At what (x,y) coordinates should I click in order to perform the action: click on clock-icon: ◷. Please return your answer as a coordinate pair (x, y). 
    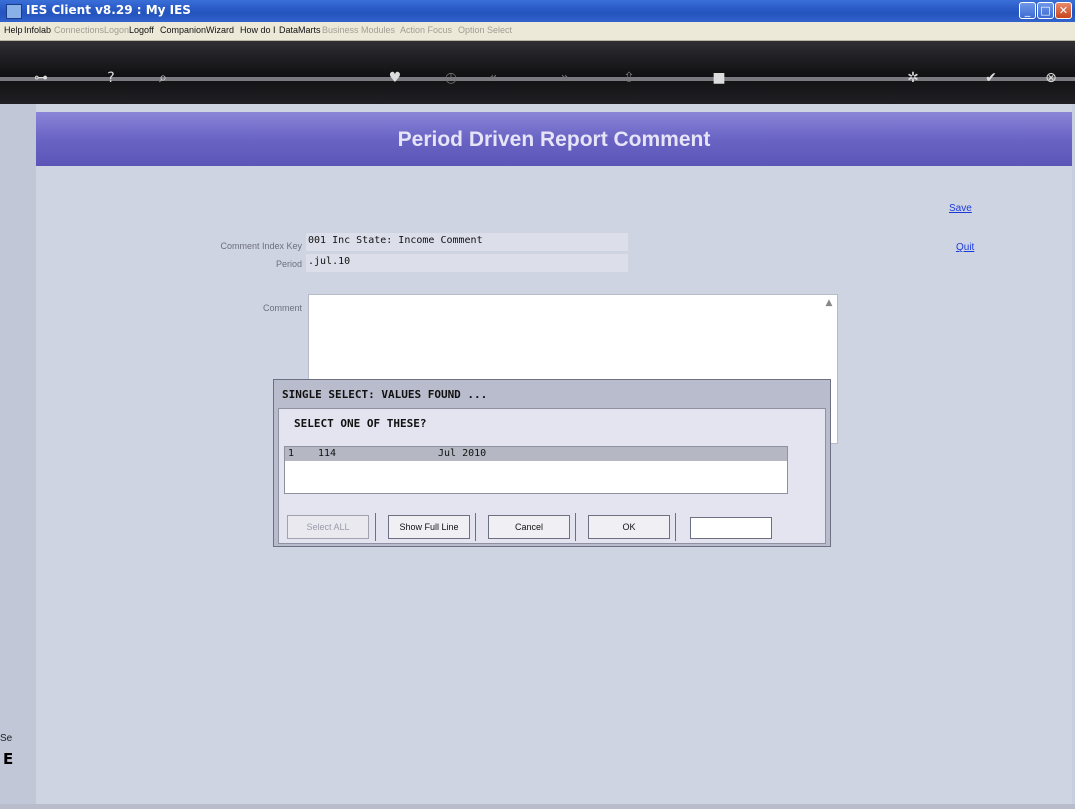
    Looking at the image, I should click on (451, 78).